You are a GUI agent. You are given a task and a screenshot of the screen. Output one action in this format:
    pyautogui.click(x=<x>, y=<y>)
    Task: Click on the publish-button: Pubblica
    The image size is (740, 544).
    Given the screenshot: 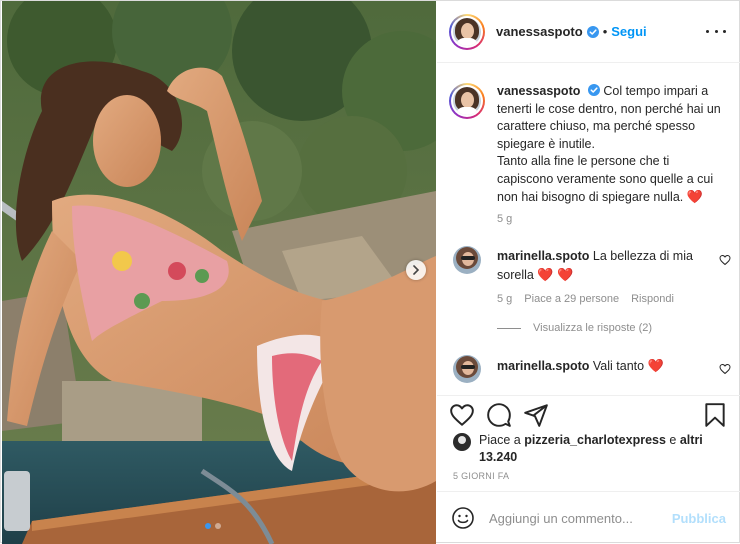 What is the action you would take?
    pyautogui.click(x=699, y=518)
    